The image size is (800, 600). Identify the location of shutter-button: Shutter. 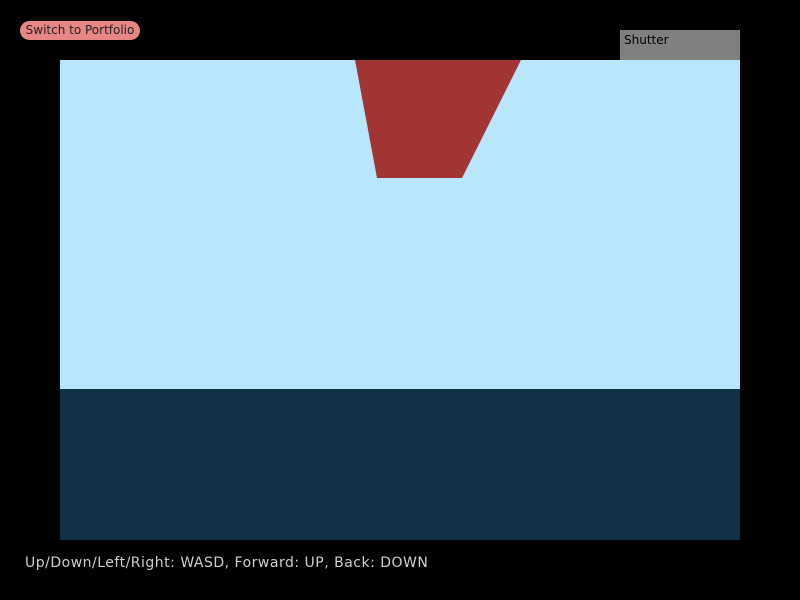
(680, 45).